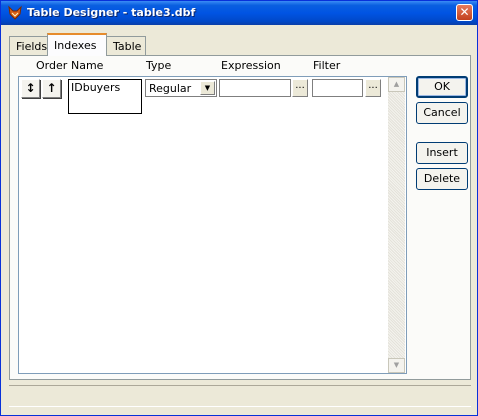 The width and height of the screenshot is (478, 416). I want to click on move-arrows-icon: ↕, so click(30, 88).